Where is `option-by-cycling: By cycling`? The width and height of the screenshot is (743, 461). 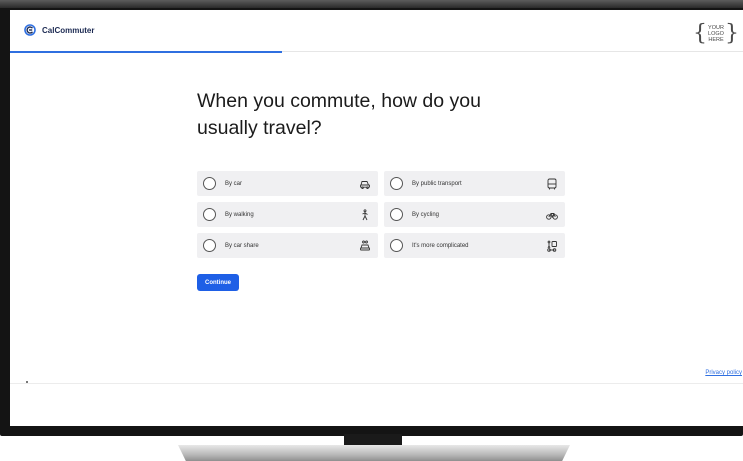
option-by-cycling: By cycling is located at coordinates (474, 214).